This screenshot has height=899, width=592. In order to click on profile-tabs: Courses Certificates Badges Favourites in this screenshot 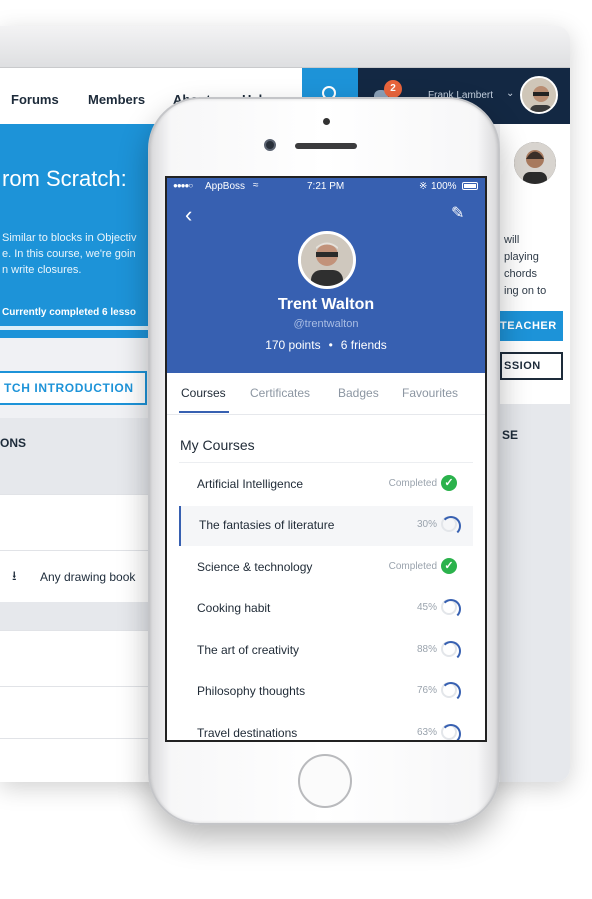, I will do `click(326, 394)`.